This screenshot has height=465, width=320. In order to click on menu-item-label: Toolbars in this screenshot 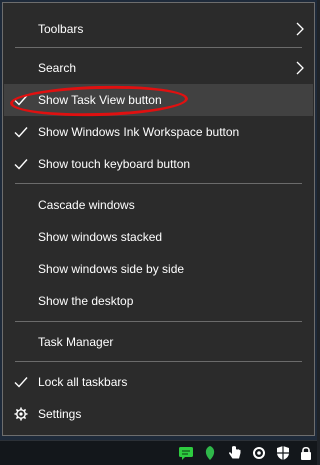, I will do `click(61, 29)`.